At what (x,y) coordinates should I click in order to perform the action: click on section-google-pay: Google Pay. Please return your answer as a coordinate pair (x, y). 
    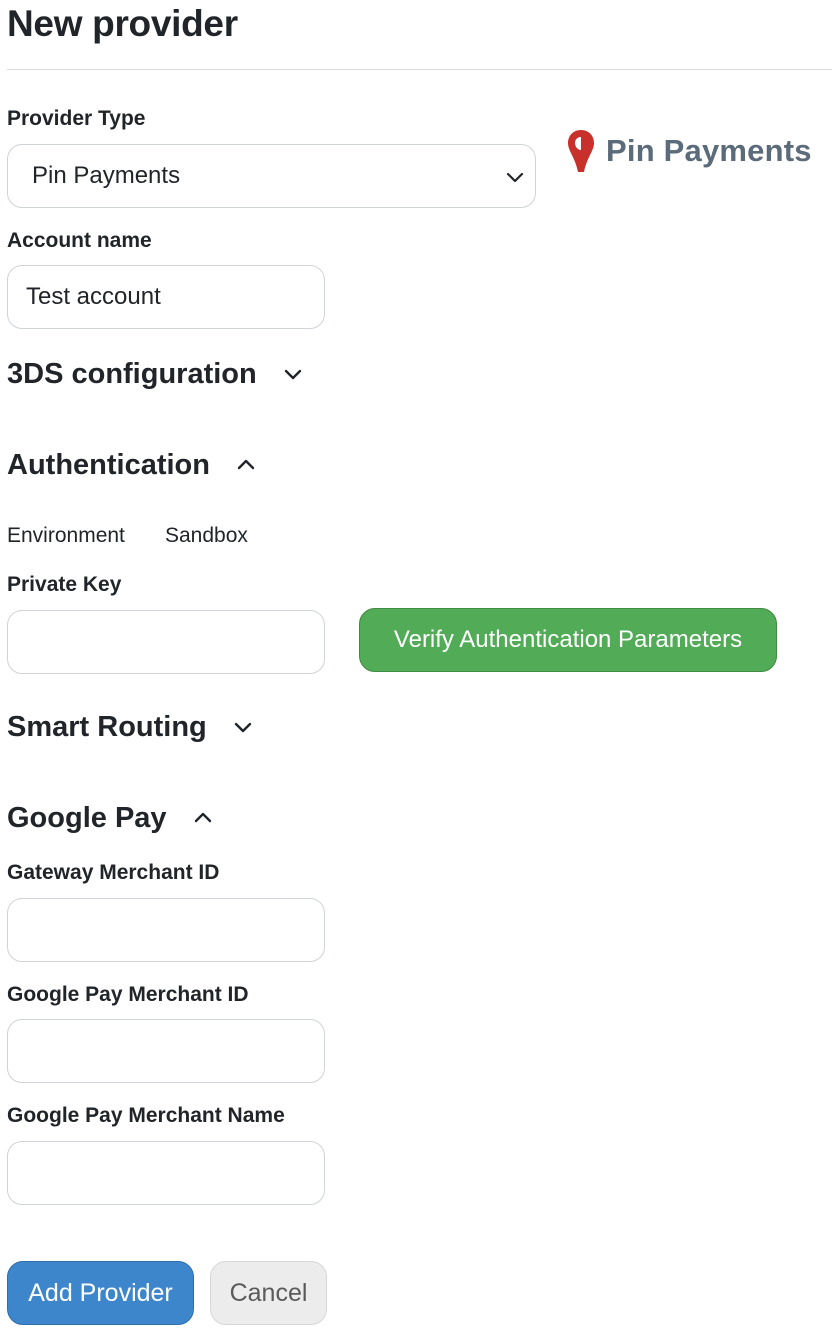
    Looking at the image, I should click on (111, 818).